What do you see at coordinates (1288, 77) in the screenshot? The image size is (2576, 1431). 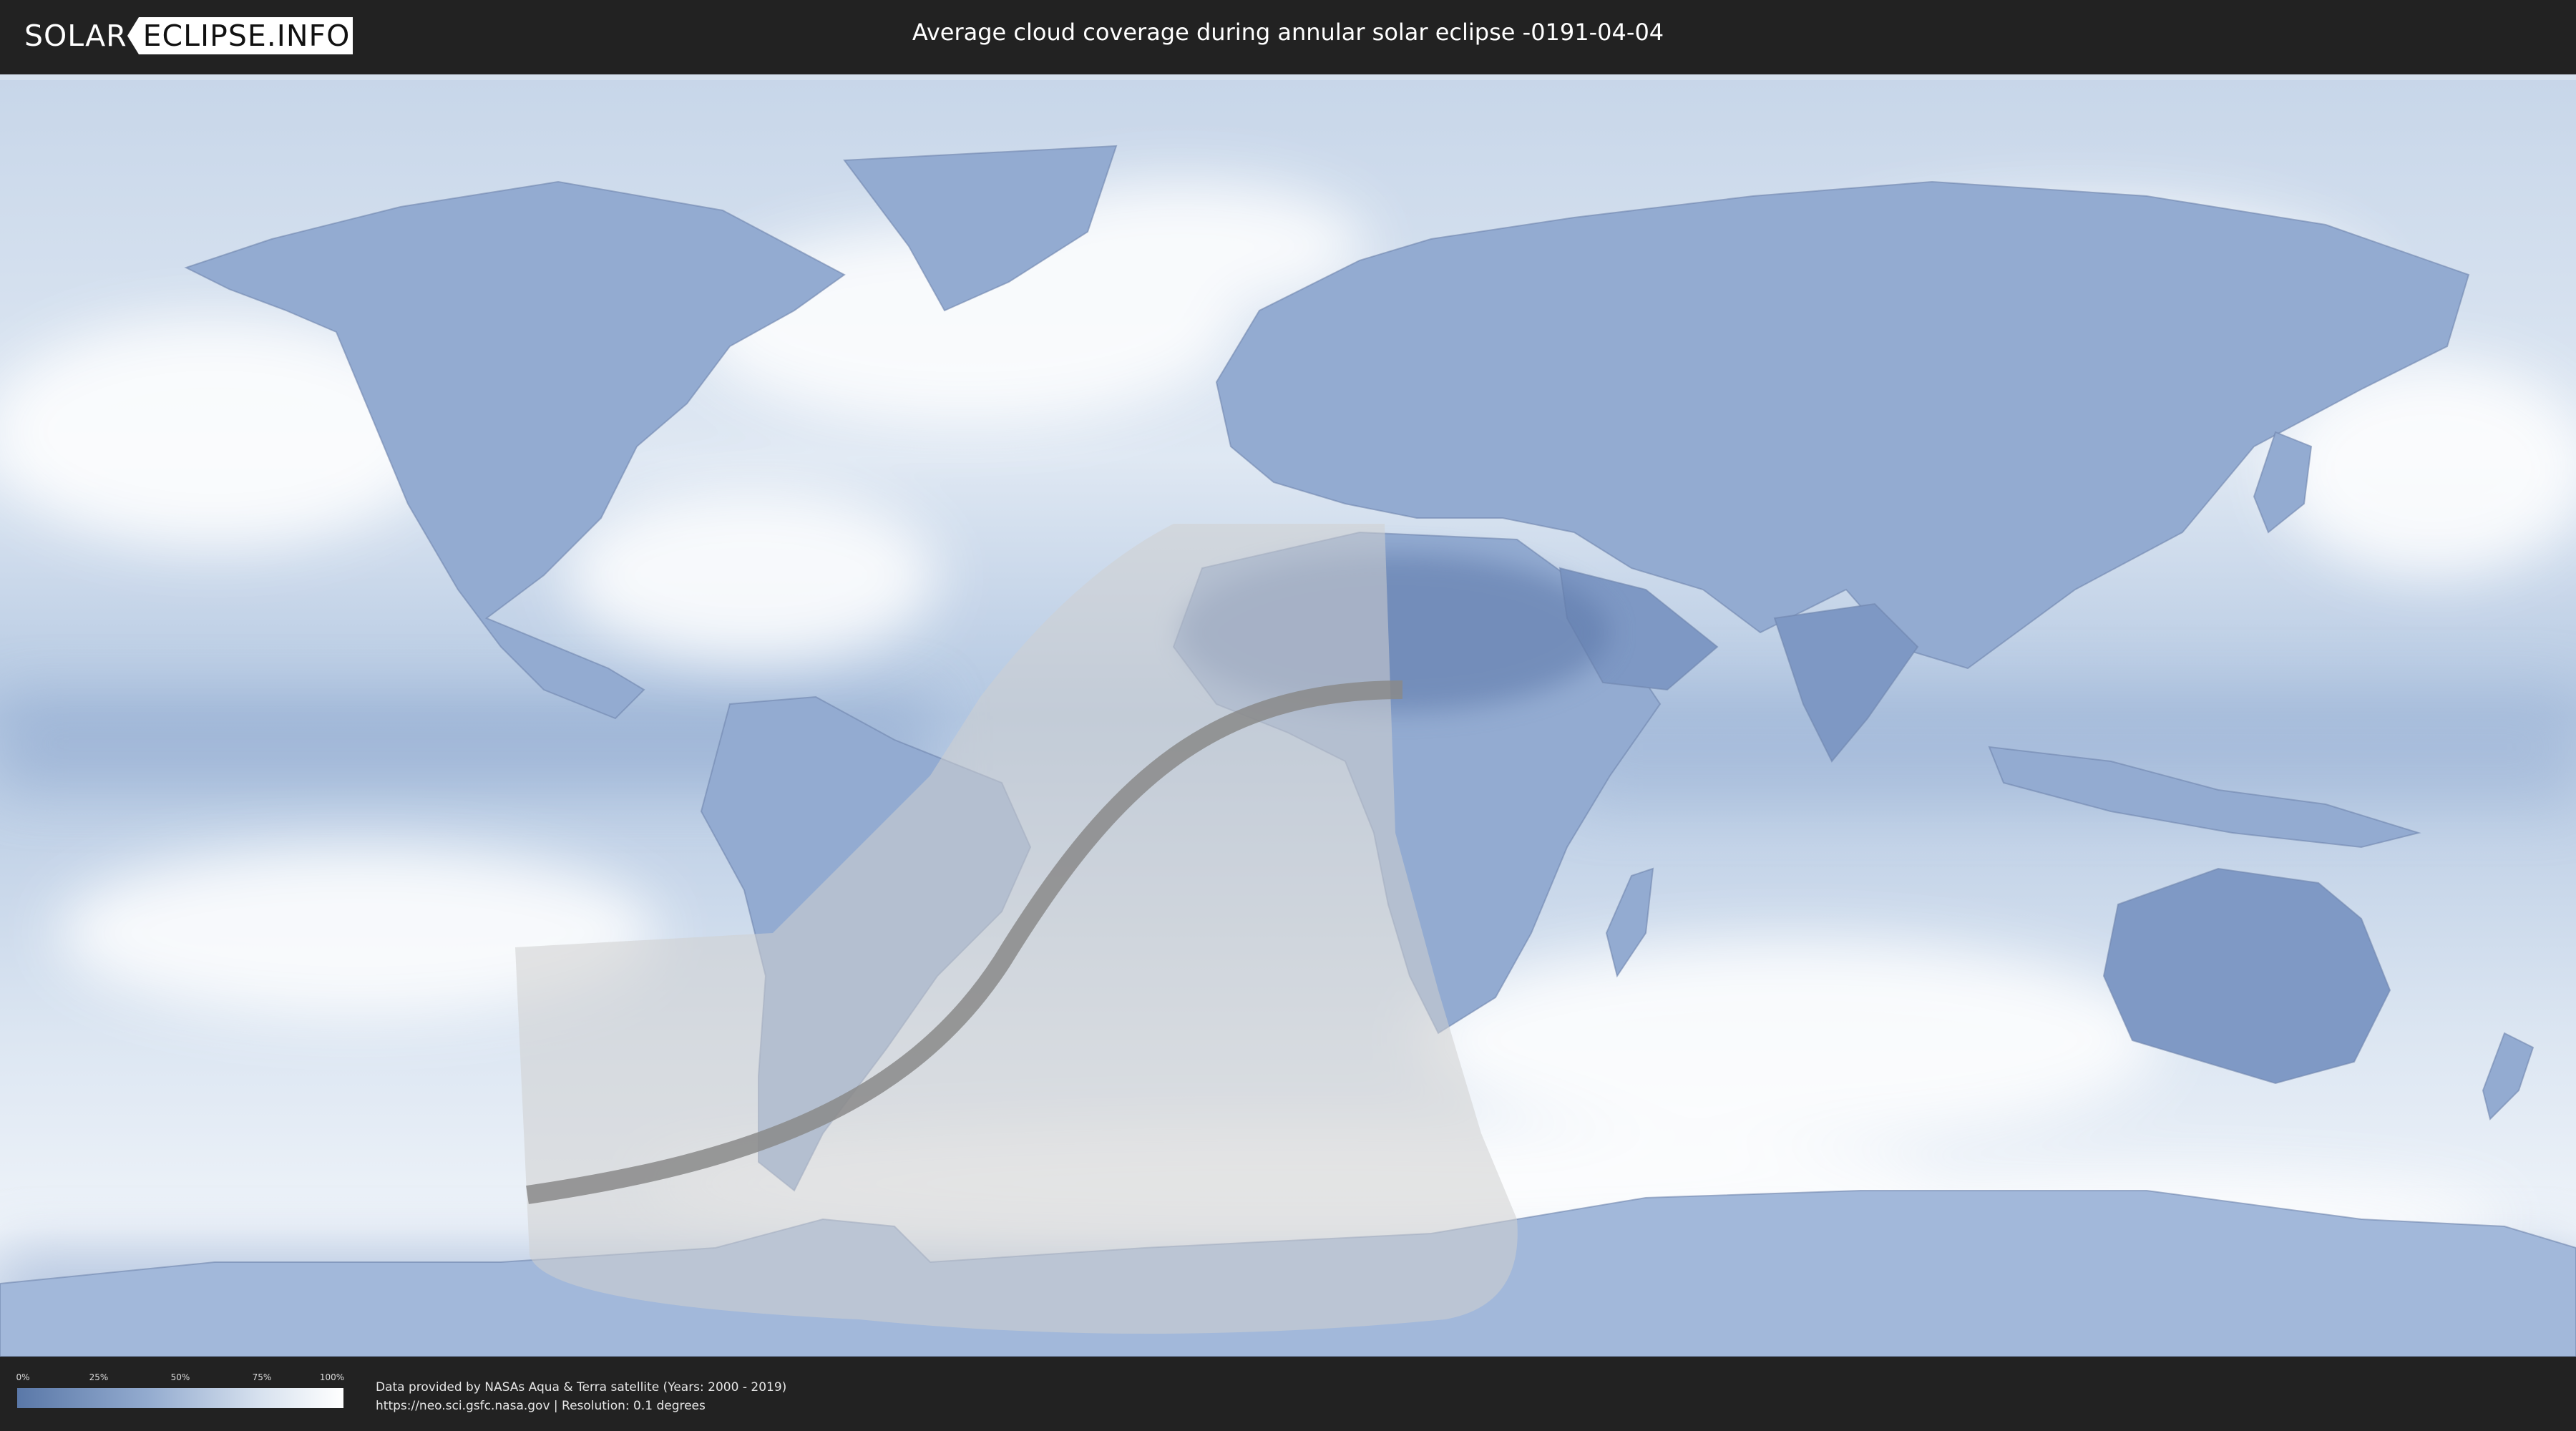 I see `map-top-edge` at bounding box center [1288, 77].